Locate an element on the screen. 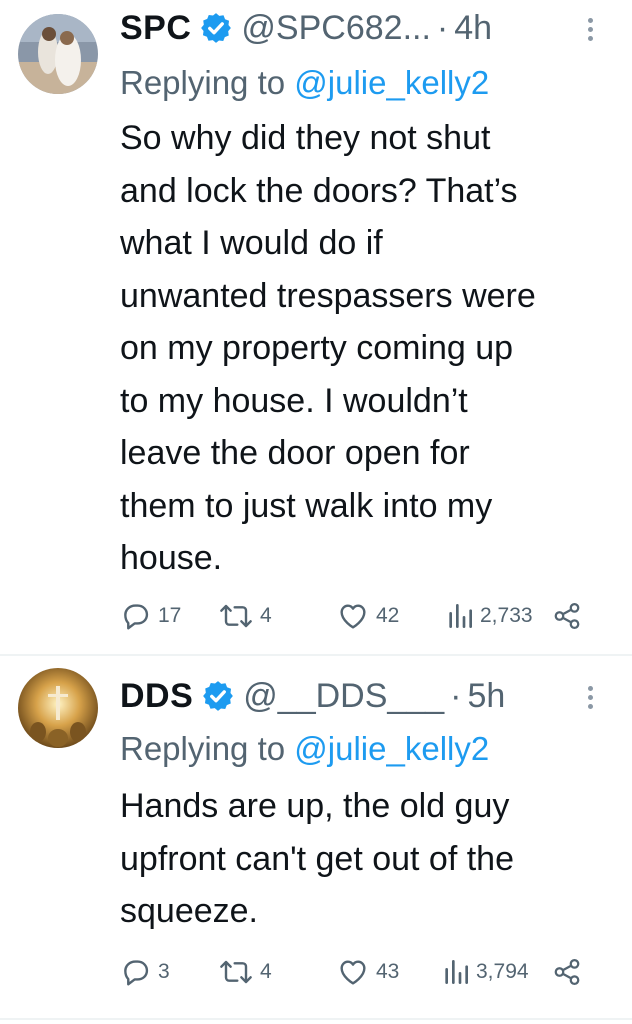 The width and height of the screenshot is (632, 1024). share-icon is located at coordinates (567, 972).